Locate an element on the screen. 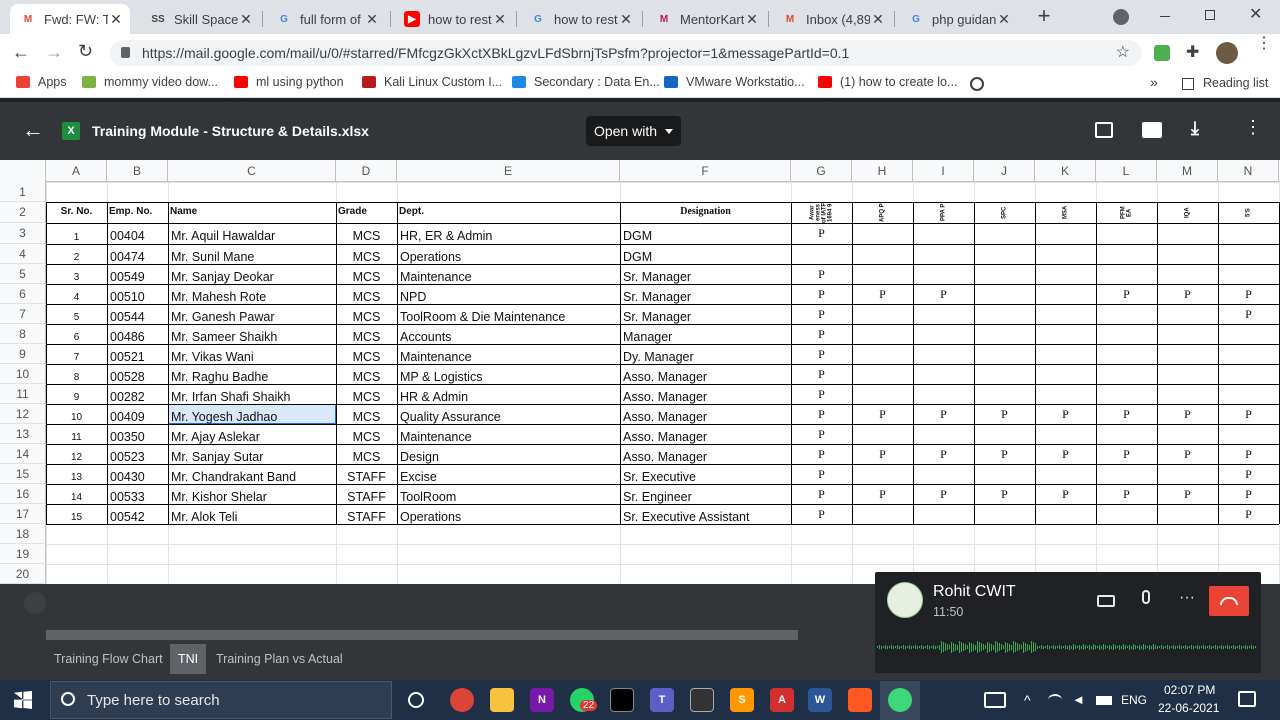 This screenshot has height=720, width=1280. extensions-puzzle-icon: ✚ is located at coordinates (1192, 52).